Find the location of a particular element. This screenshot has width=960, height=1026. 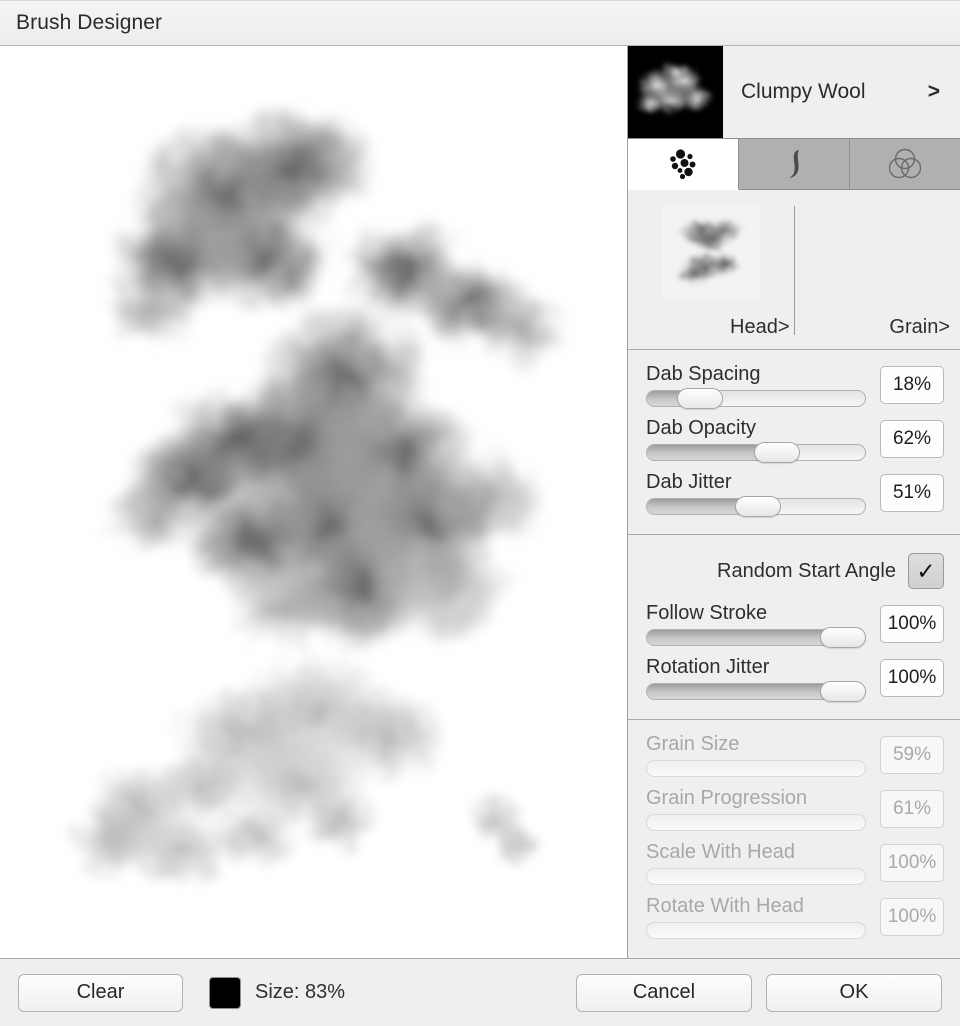

brush-thumbnail-art is located at coordinates (675, 92).